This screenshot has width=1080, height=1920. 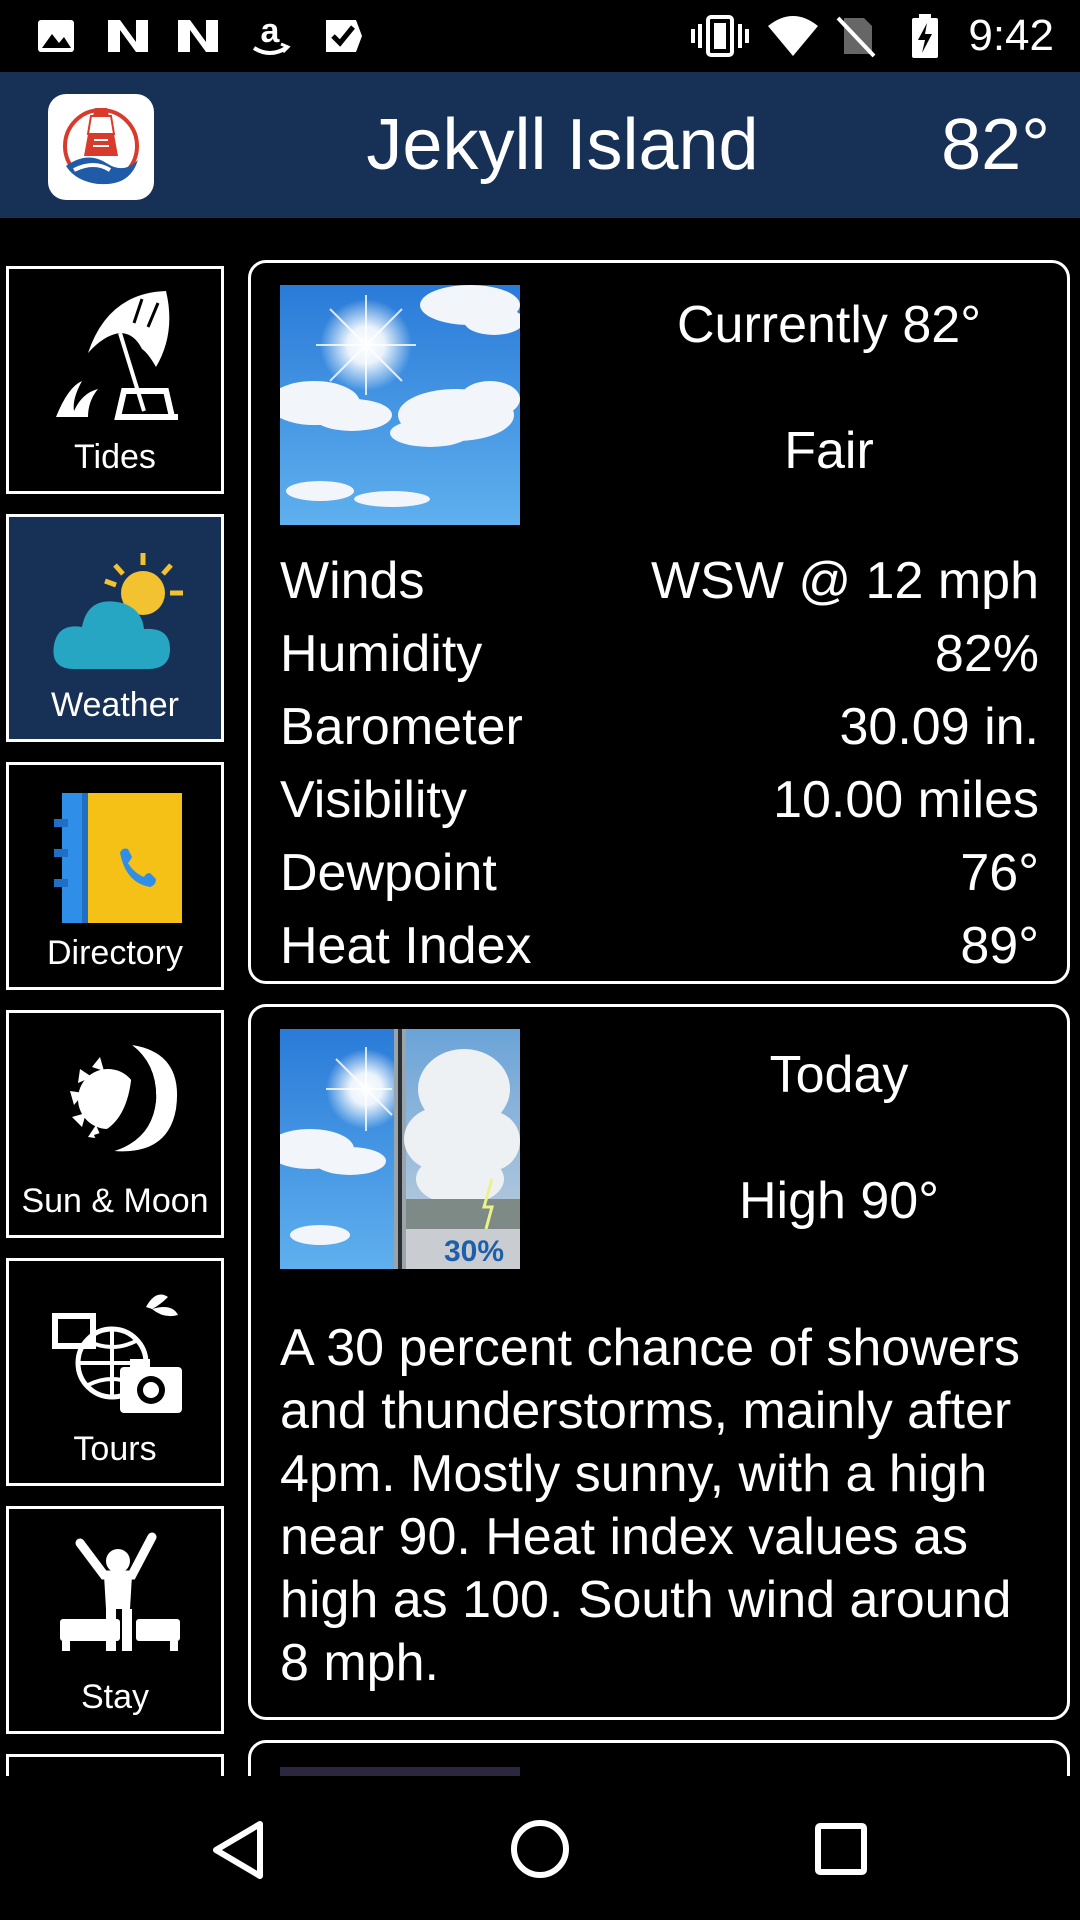 I want to click on forecast-weather-image: 30%, so click(x=400, y=1149).